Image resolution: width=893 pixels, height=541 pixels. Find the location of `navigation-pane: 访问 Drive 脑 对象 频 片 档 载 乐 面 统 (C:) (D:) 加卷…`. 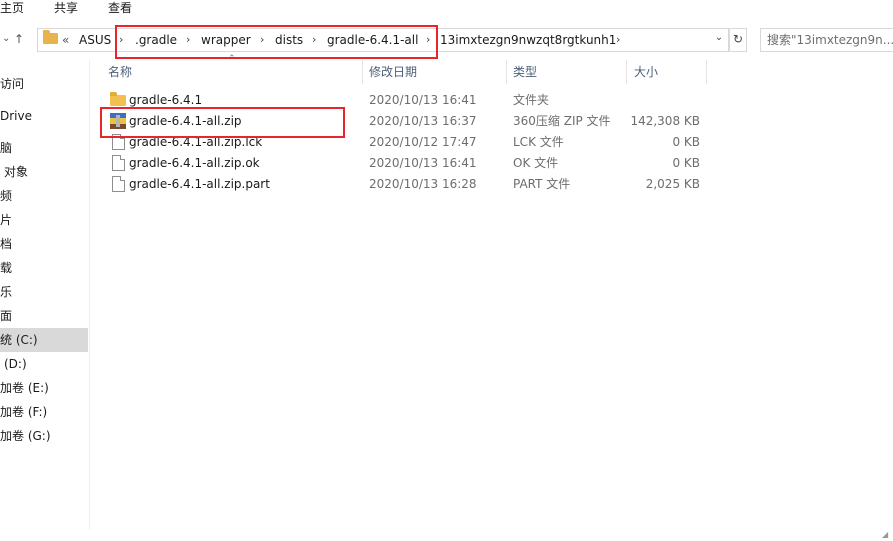

navigation-pane: 访问 Drive 脑 对象 频 片 档 载 乐 面 统 (C:) (D:) 加卷… is located at coordinates (44, 295).